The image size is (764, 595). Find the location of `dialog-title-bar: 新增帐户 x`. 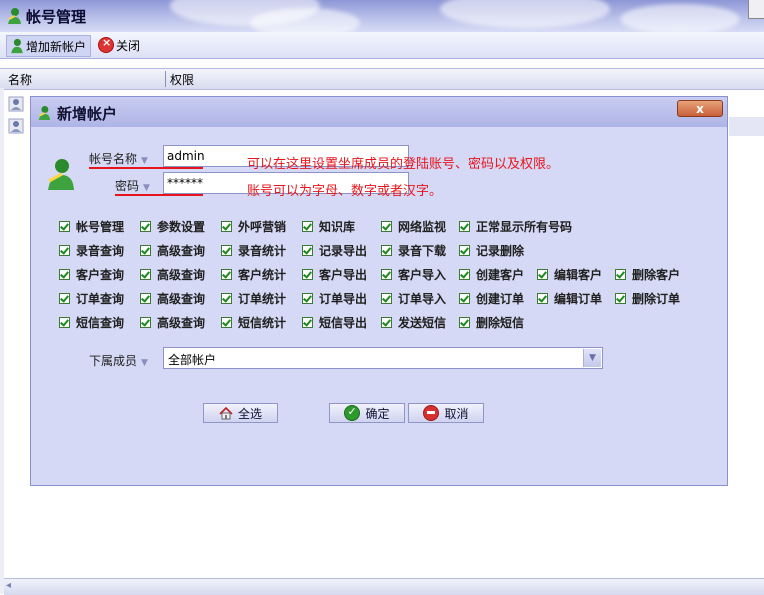

dialog-title-bar: 新增帐户 x is located at coordinates (379, 112).